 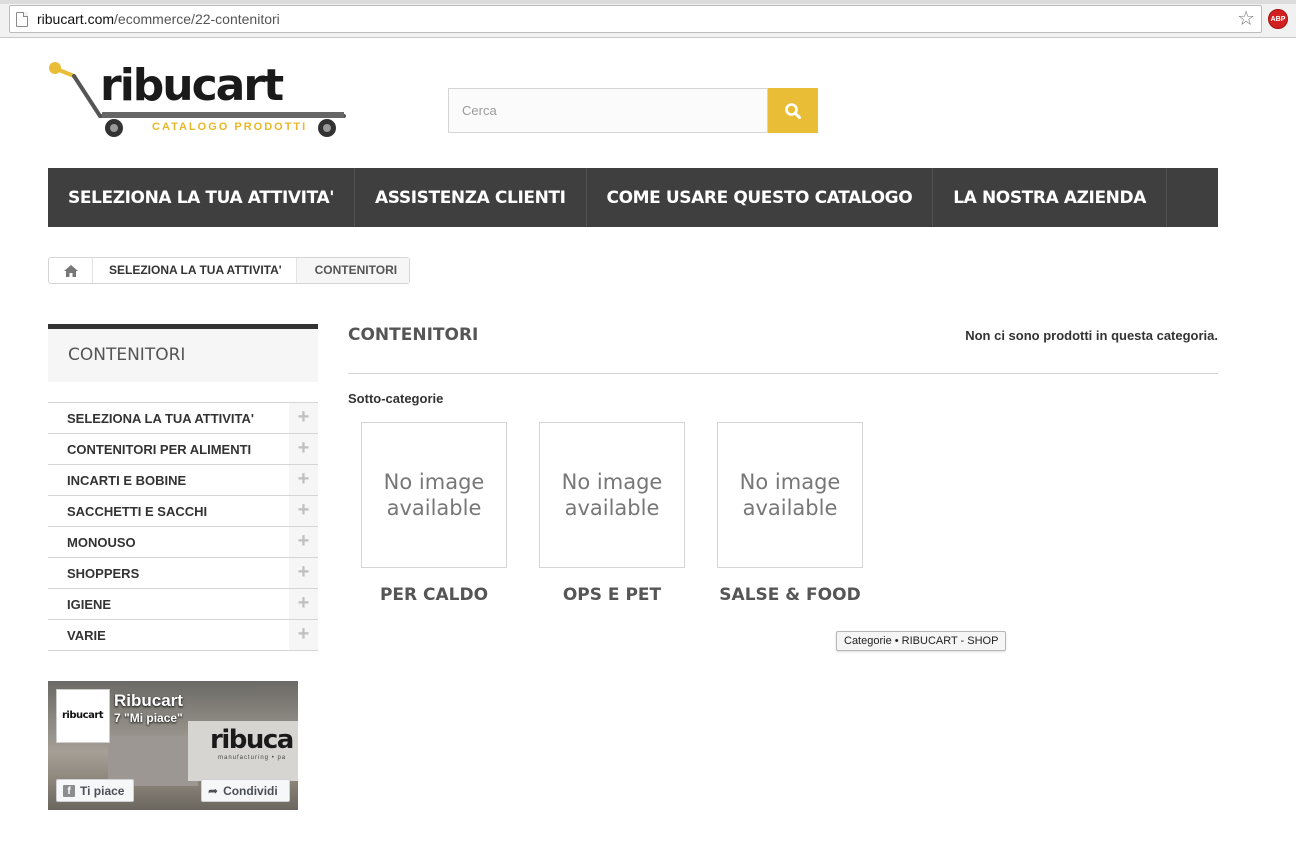 I want to click on site-logo: ribucart CATALOGO PRODOTTI, so click(x=198, y=99).